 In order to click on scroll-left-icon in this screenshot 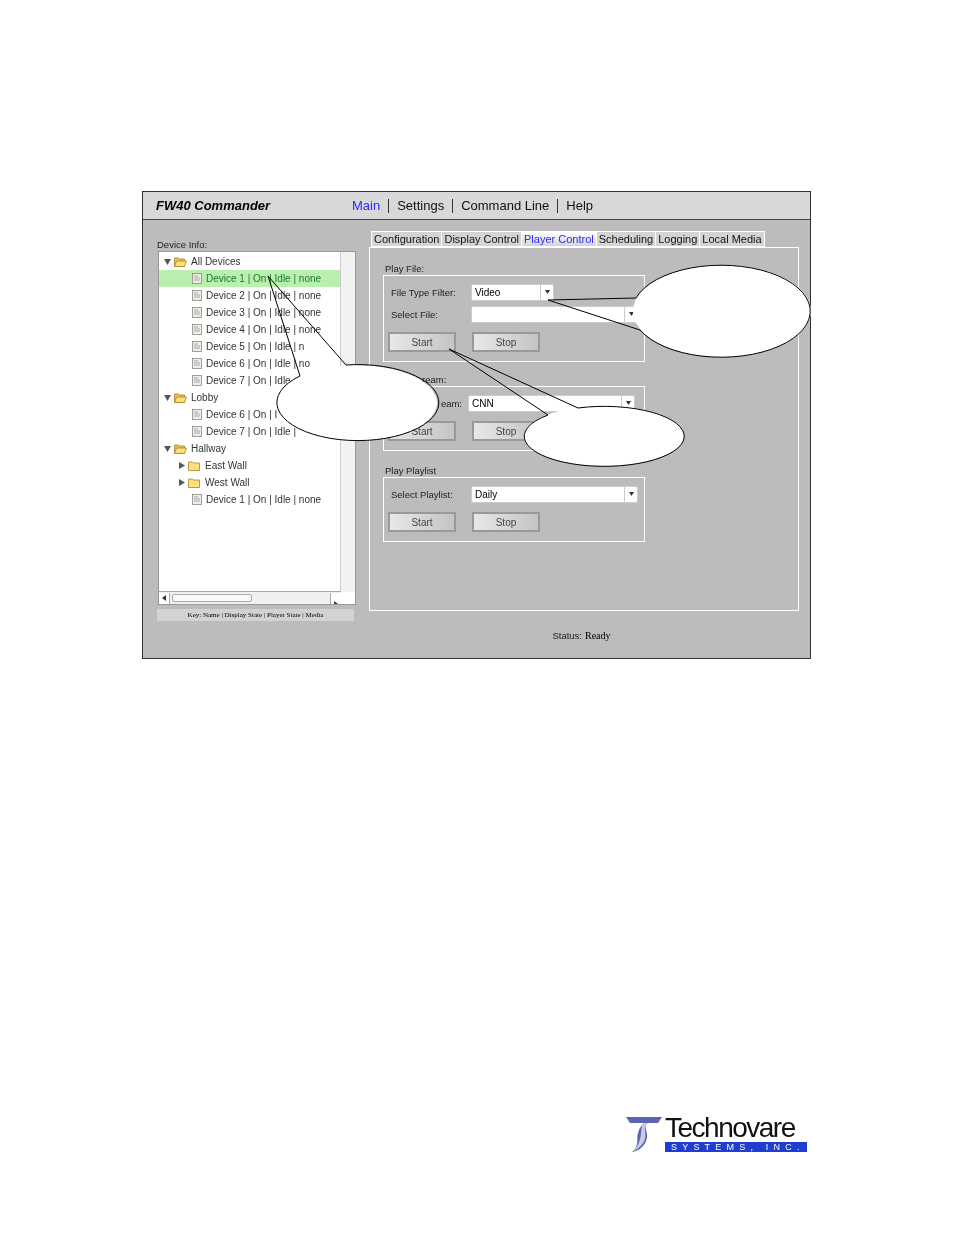, I will do `click(164, 598)`.